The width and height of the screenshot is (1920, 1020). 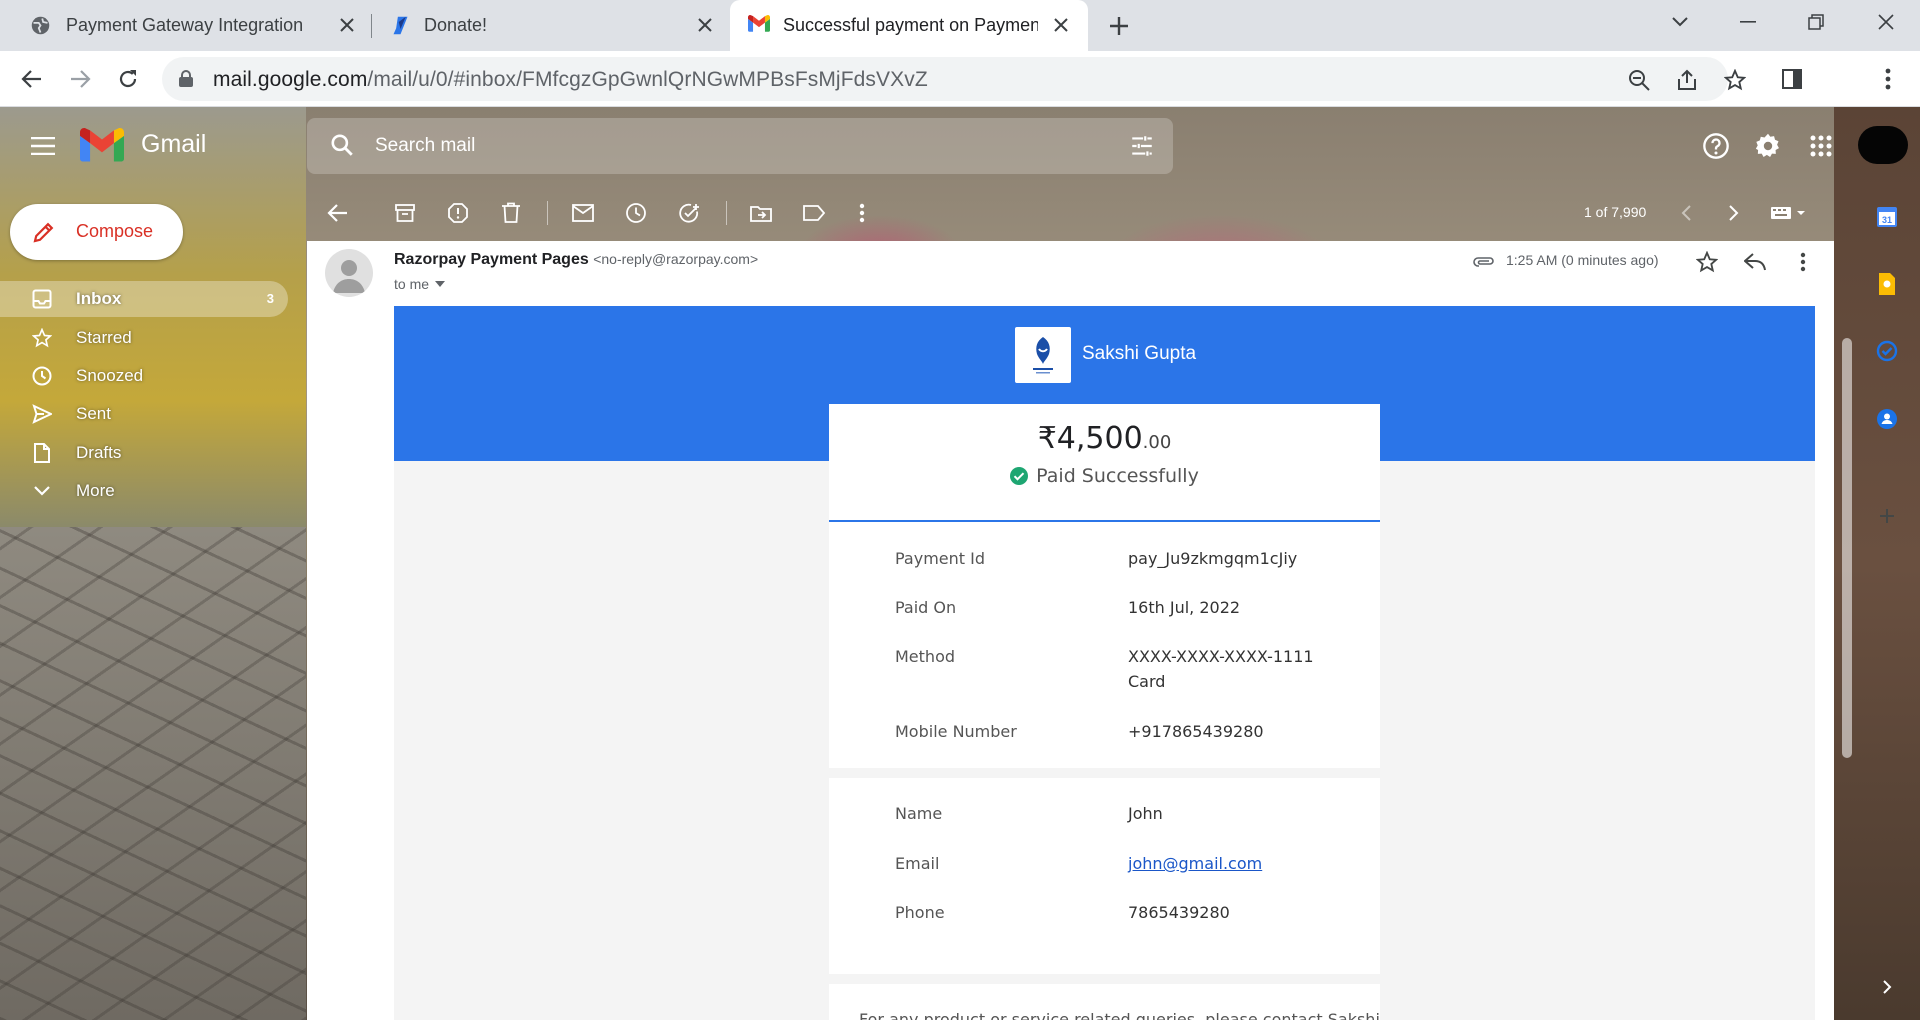 What do you see at coordinates (1104, 586) in the screenshot?
I see `payment-summary-card` at bounding box center [1104, 586].